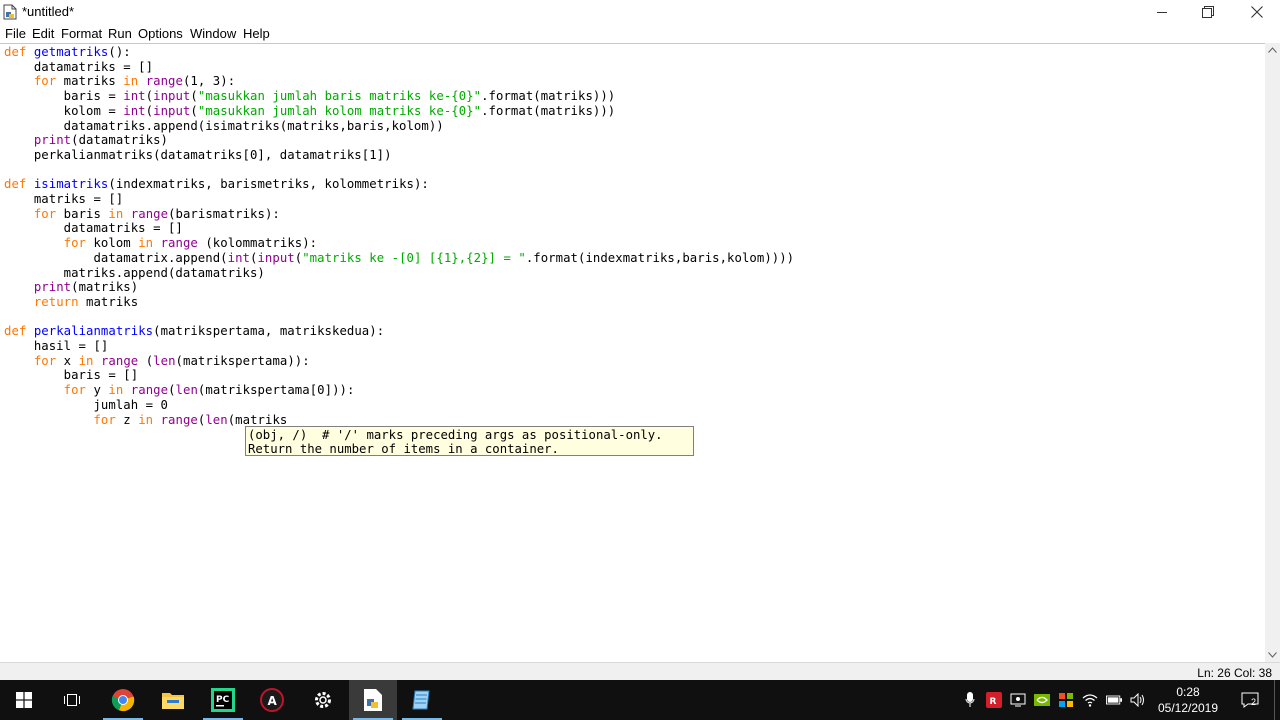 This screenshot has height=720, width=1280. I want to click on volume-icon, so click(1137, 700).